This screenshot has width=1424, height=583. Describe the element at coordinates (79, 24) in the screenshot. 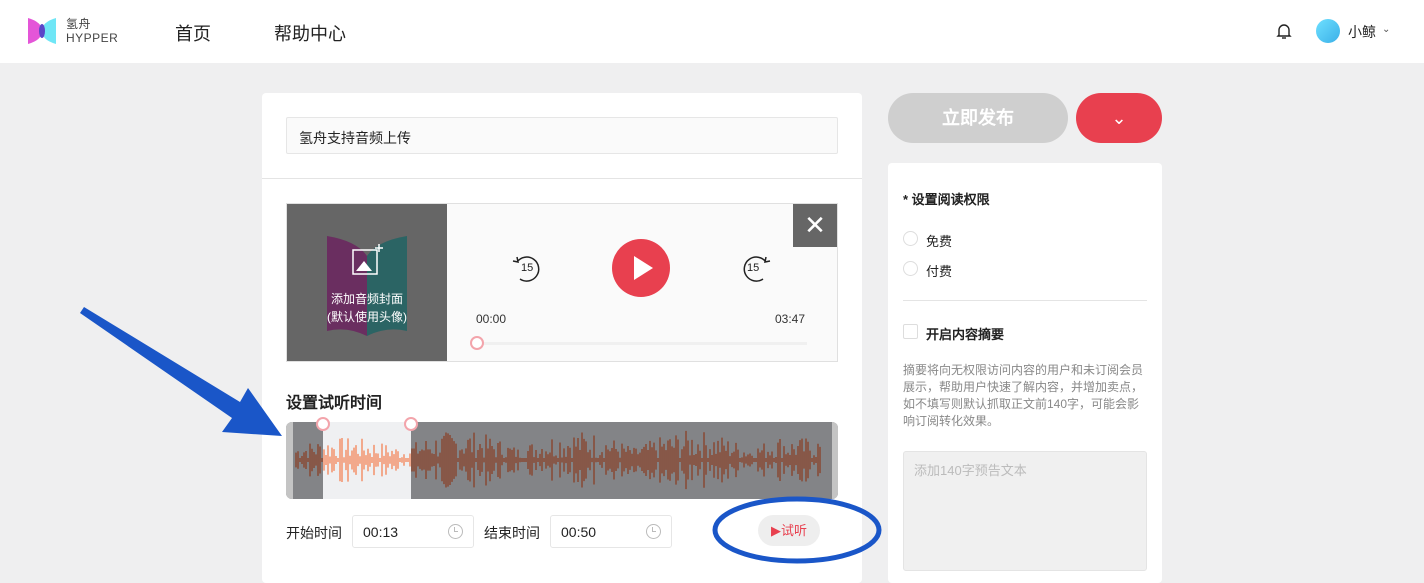

I see `logo-cn: 氢舟` at that location.